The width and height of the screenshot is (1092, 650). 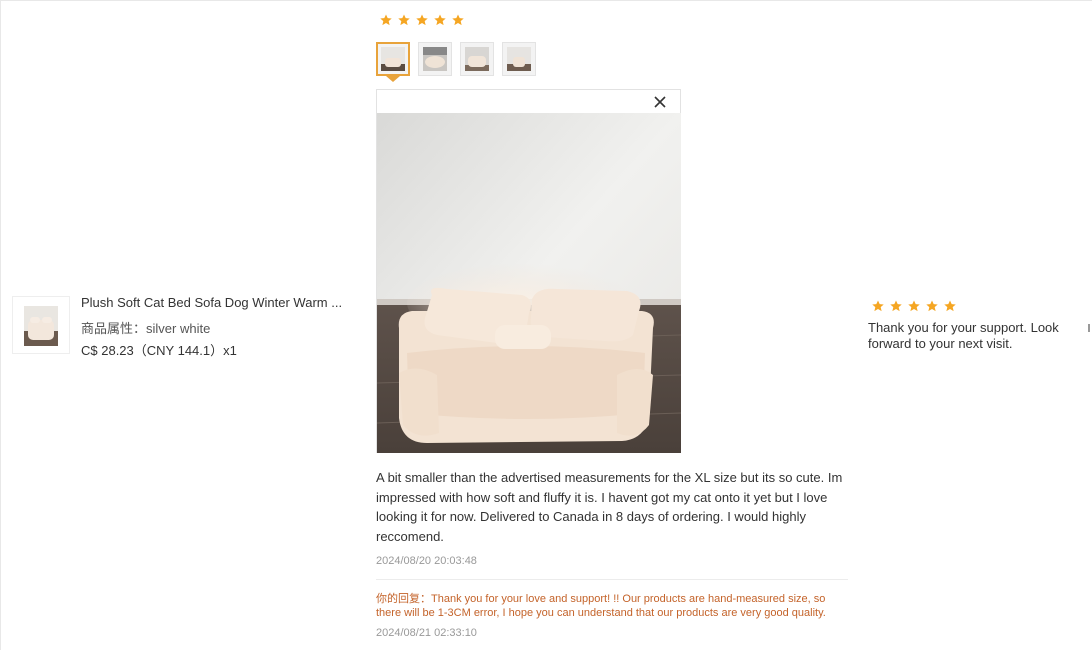 I want to click on left-border, so click(x=0, y=325).